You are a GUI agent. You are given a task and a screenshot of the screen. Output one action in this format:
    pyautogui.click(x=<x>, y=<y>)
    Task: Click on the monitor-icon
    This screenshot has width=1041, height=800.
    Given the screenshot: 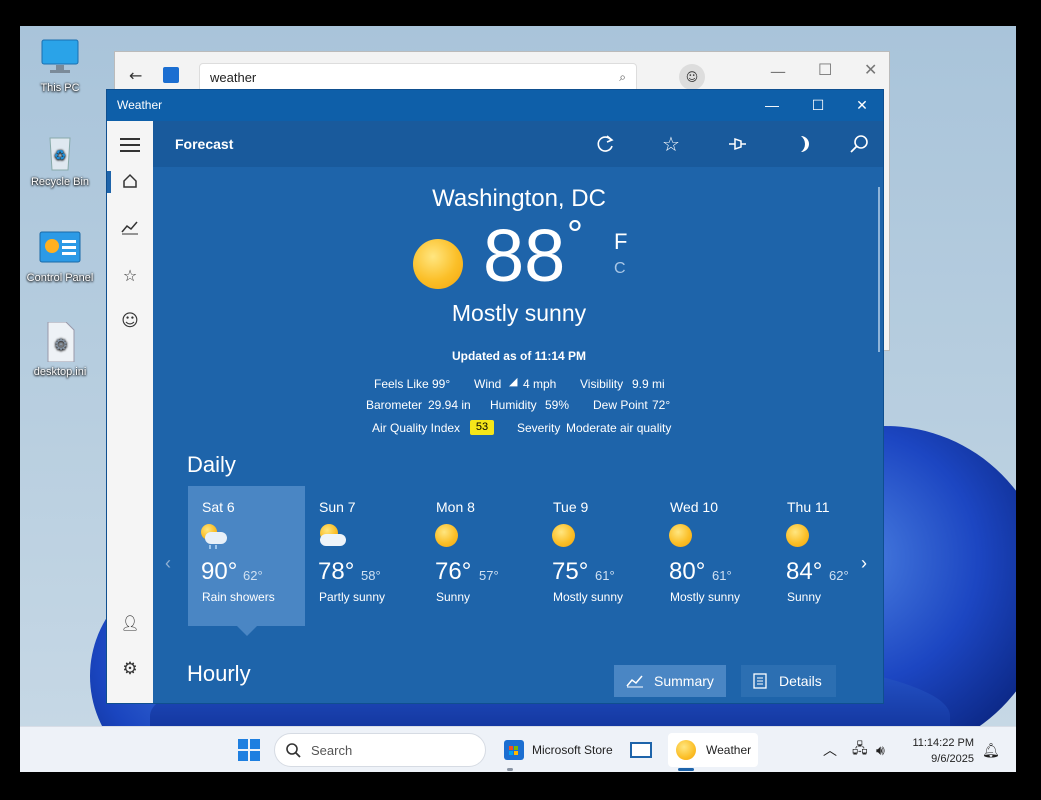 What is the action you would take?
    pyautogui.click(x=60, y=58)
    